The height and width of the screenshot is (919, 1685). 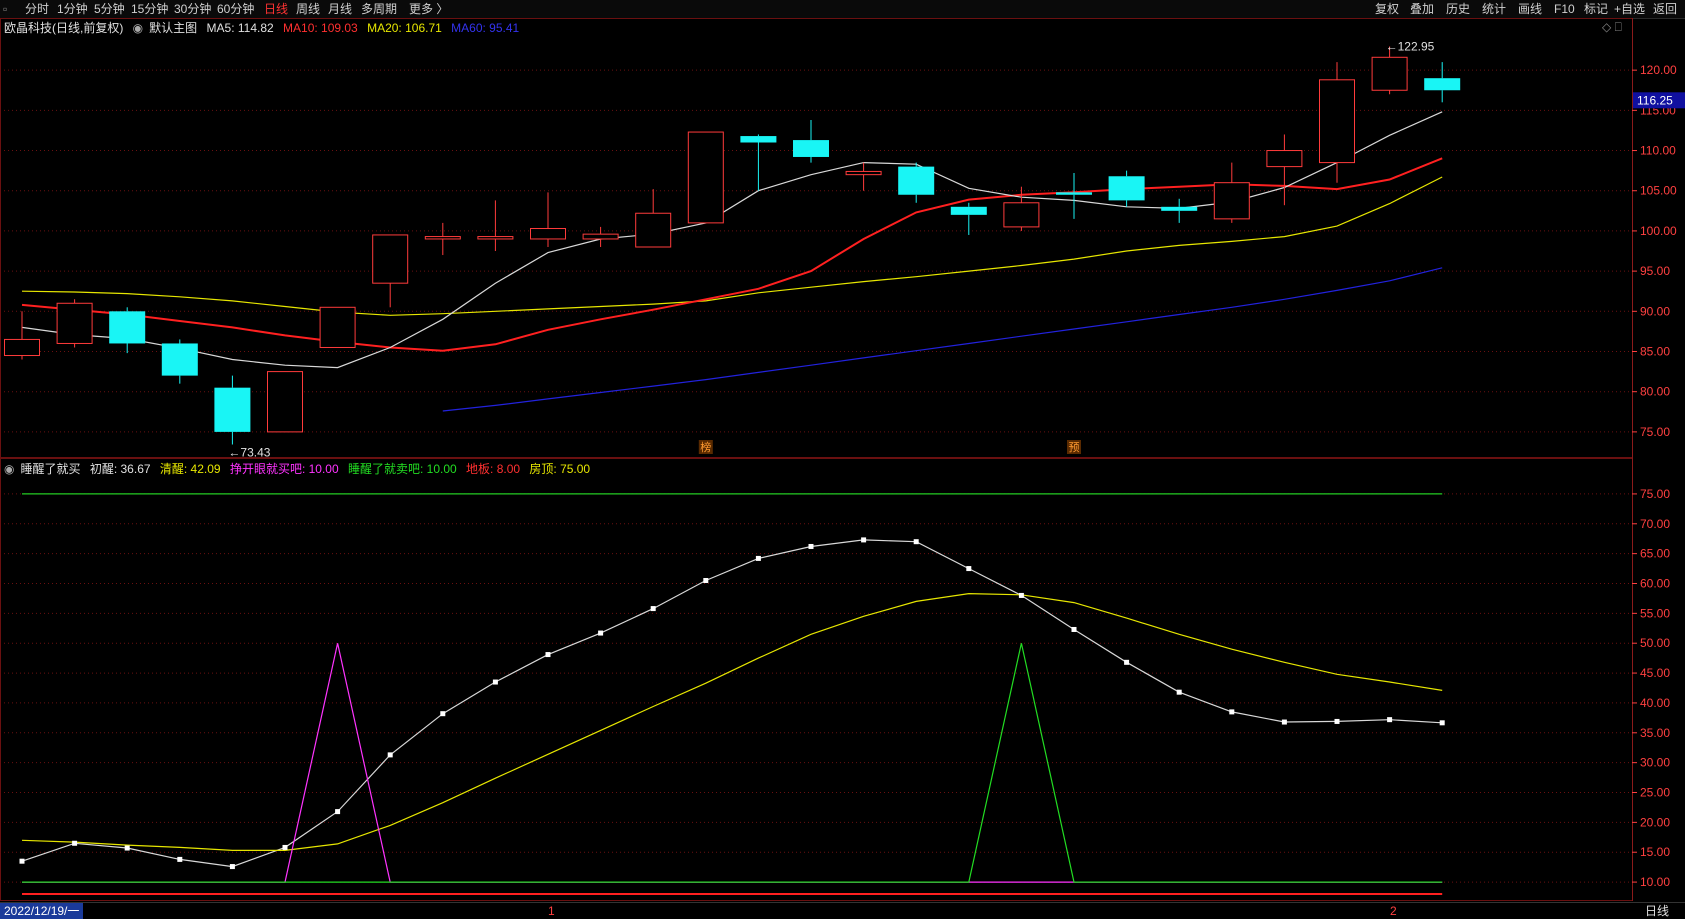 What do you see at coordinates (1422, 9) in the screenshot?
I see `overlay-button: 叠加` at bounding box center [1422, 9].